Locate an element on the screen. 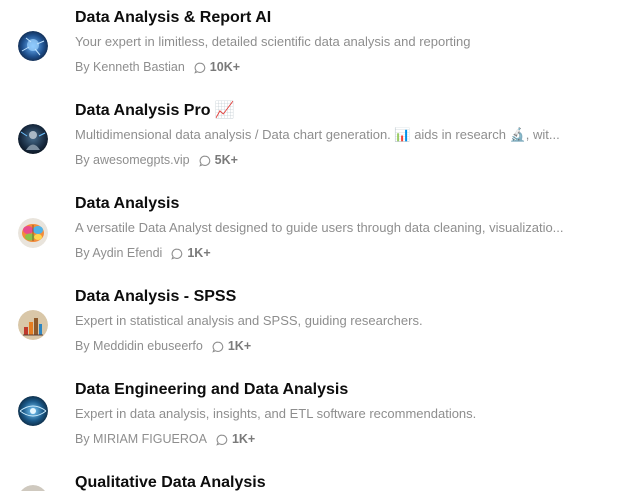  gpt-meta: By MIRIAM FIGUEROA 1K+ is located at coordinates (165, 439).